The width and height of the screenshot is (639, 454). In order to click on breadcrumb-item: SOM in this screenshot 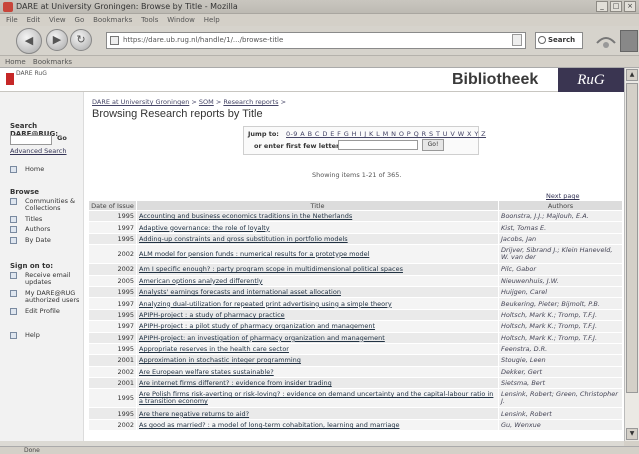, I will do `click(206, 102)`.